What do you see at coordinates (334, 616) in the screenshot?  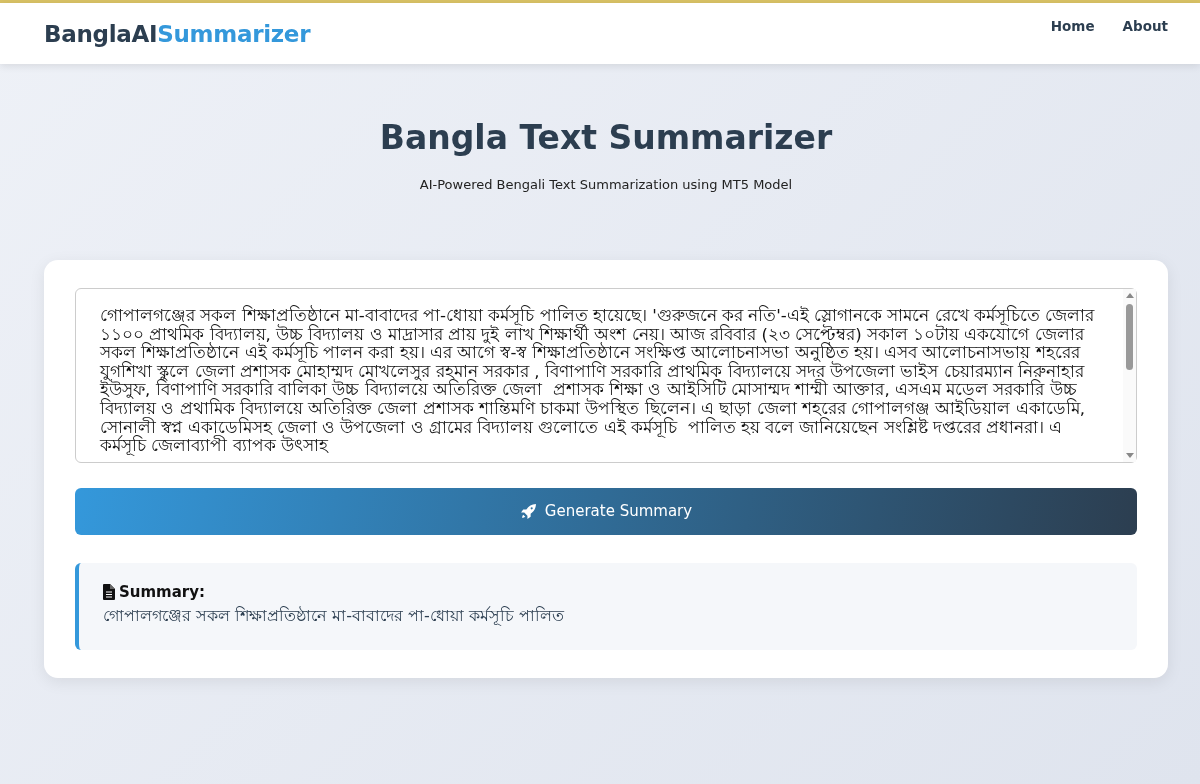 I see `summary-text: গোপালগঞ্জের সকল শিক্ষাপ্রতিষ্ঠানে মা-বাবাদের পা-ধোয়া কর্মসূচি পালিত` at bounding box center [334, 616].